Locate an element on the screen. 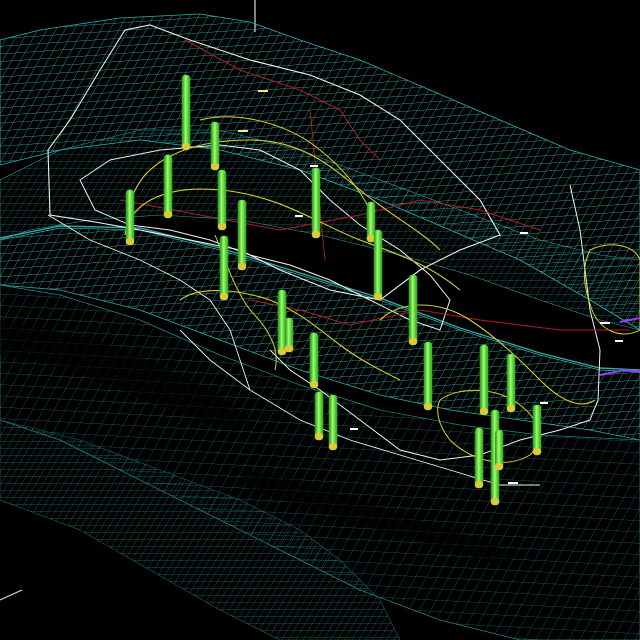 The width and height of the screenshot is (640, 640). horizontal-axis-line is located at coordinates (11, 595).